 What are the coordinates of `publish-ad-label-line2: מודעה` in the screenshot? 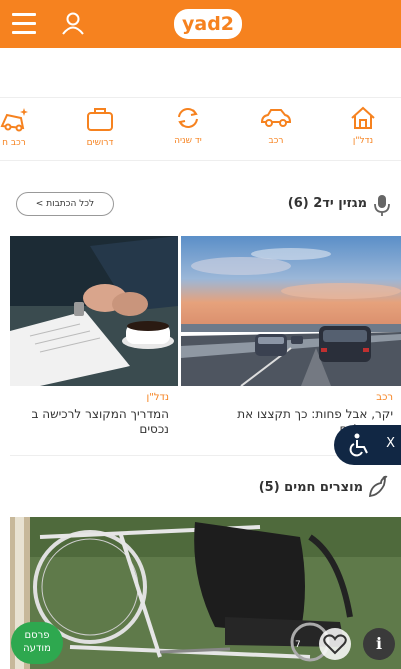 It's located at (37, 648).